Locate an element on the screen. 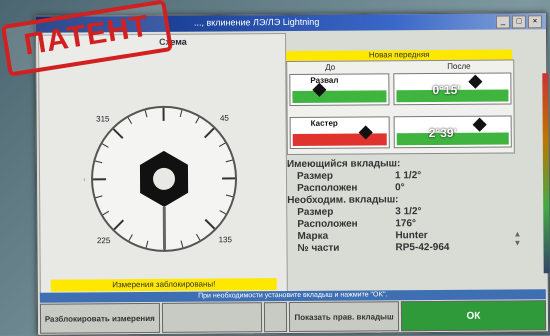 The width and height of the screenshot is (550, 336). camber-after-value: 0°15' is located at coordinates (446, 90).